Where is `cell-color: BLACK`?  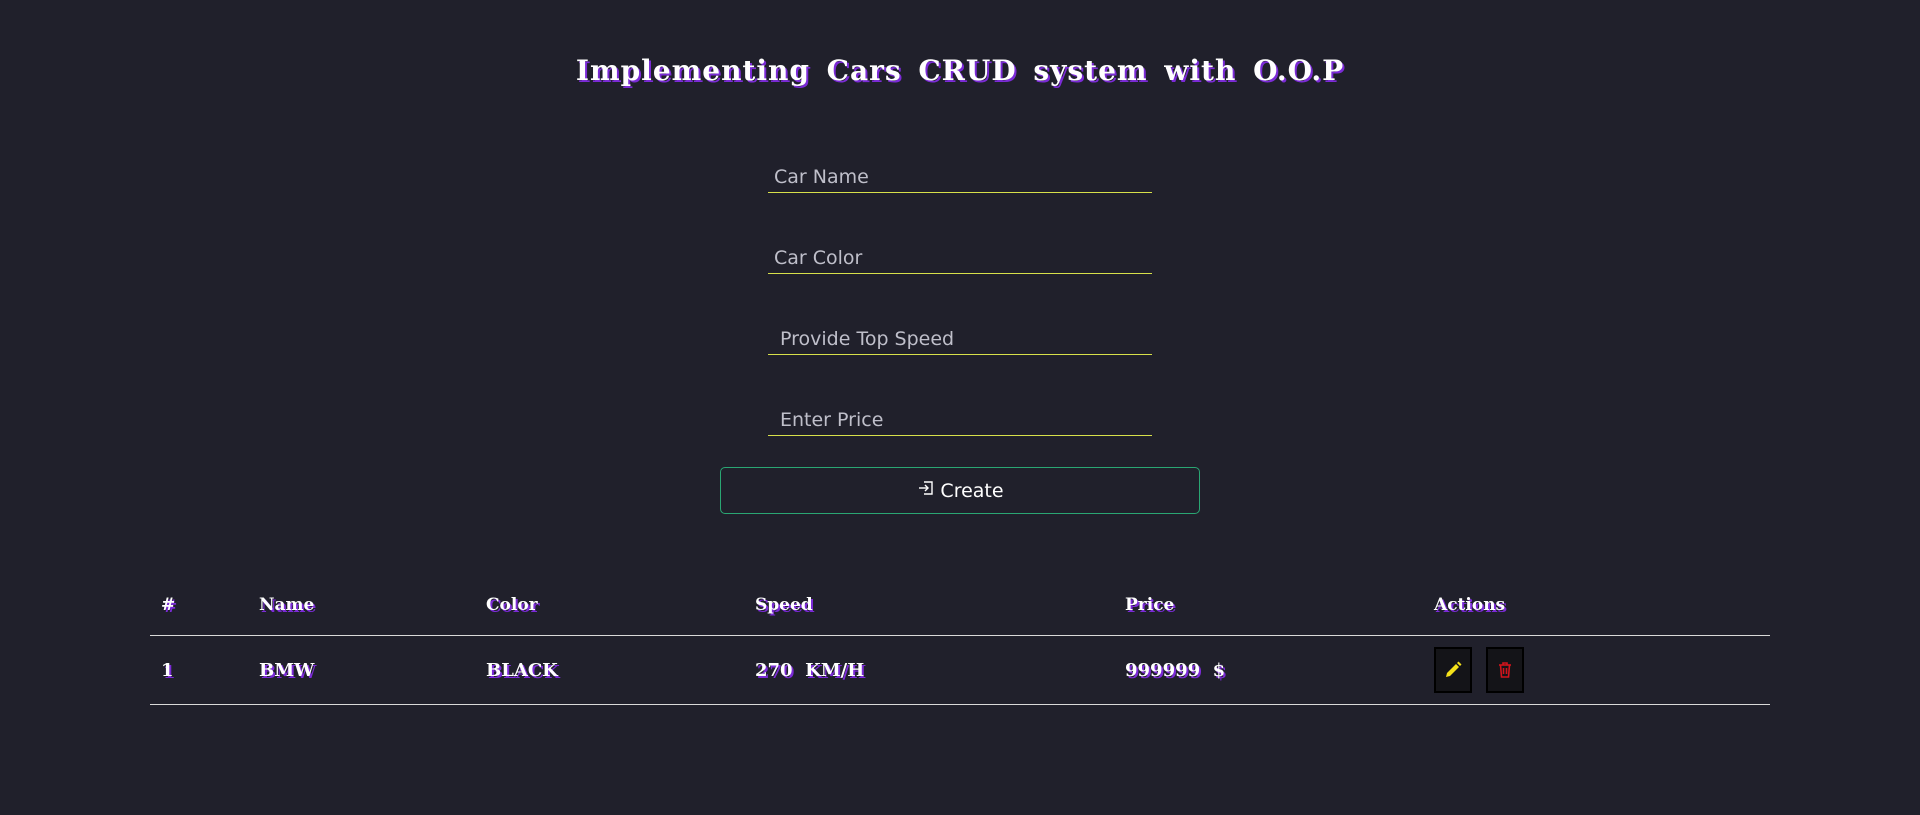 cell-color: BLACK is located at coordinates (609, 670).